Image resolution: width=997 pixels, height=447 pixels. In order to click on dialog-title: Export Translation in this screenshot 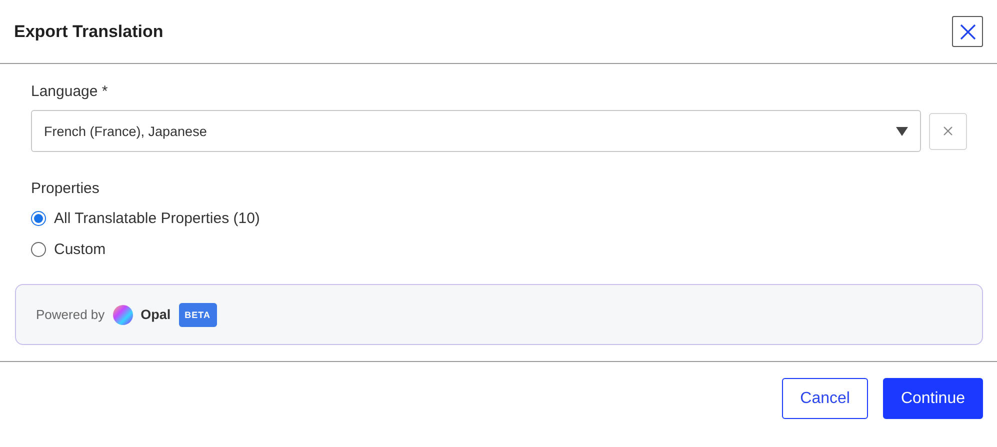, I will do `click(89, 32)`.